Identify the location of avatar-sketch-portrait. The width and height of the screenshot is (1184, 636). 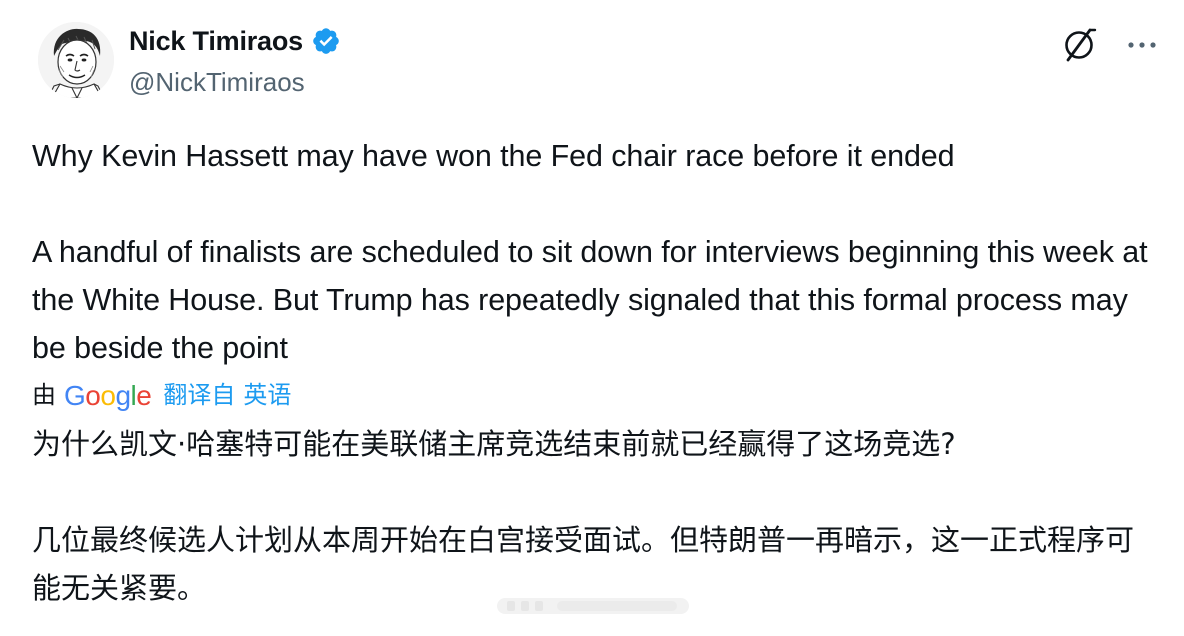
(76, 60).